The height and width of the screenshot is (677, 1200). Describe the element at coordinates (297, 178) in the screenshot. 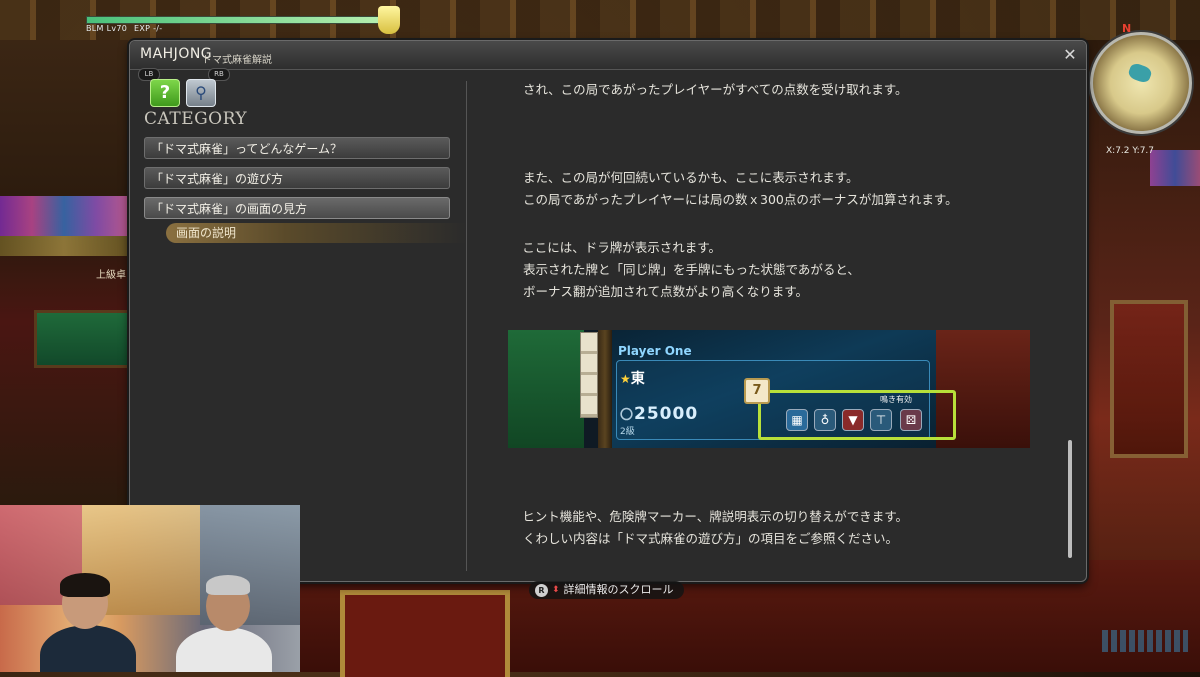

I see `category-item-how-to-play: 「ドマ式麻雀」の遊び方` at that location.